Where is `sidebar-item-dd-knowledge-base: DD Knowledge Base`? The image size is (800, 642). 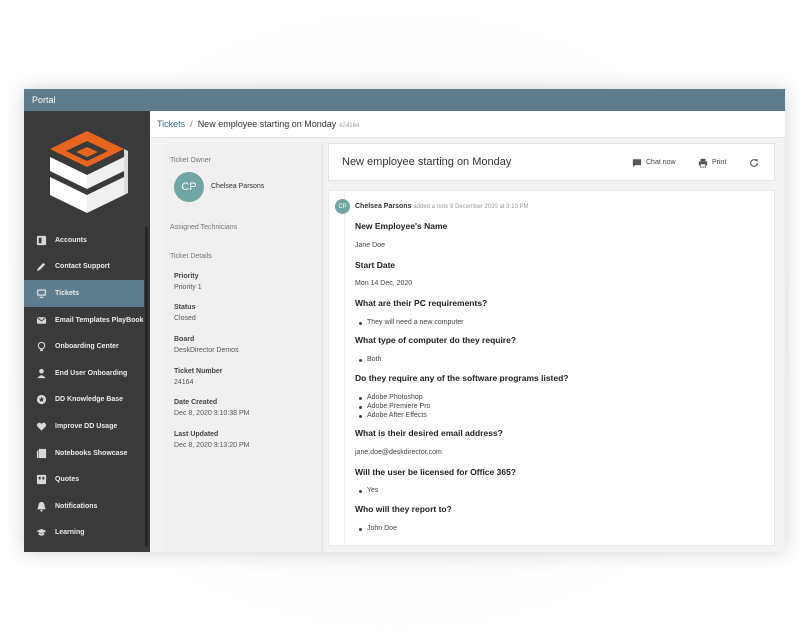 sidebar-item-dd-knowledge-base: DD Knowledge Base is located at coordinates (87, 400).